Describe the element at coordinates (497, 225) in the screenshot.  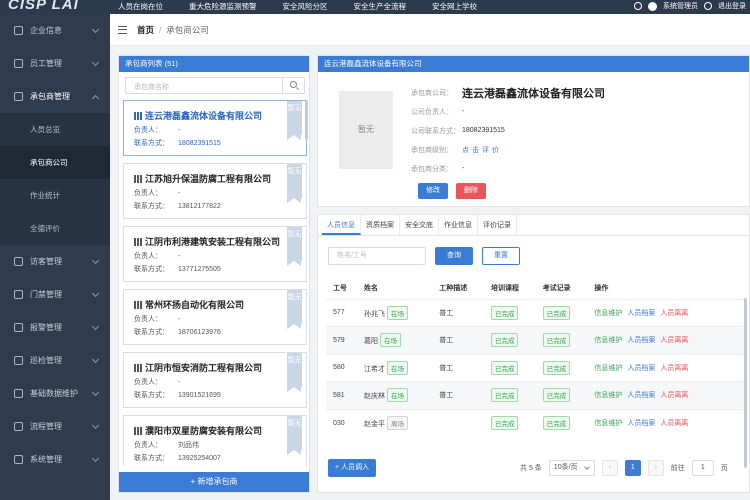
I see `tab-evaluation: 评价记录` at that location.